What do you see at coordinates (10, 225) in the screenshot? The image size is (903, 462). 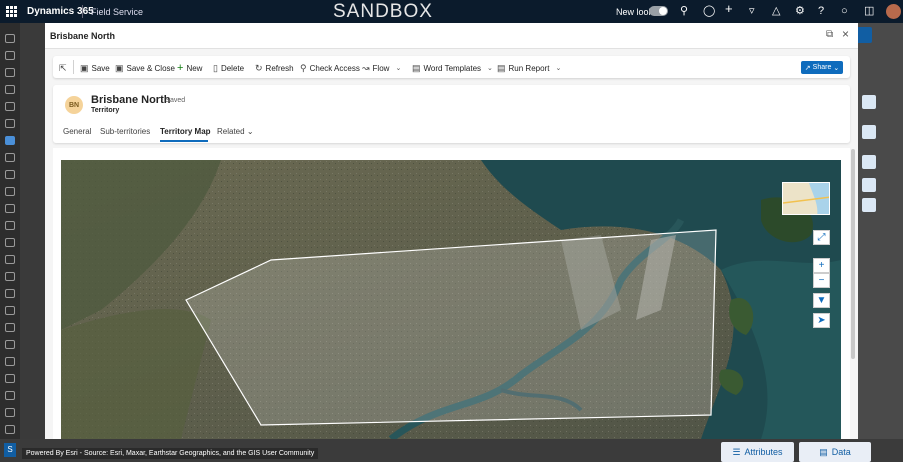 I see `people-icon` at bounding box center [10, 225].